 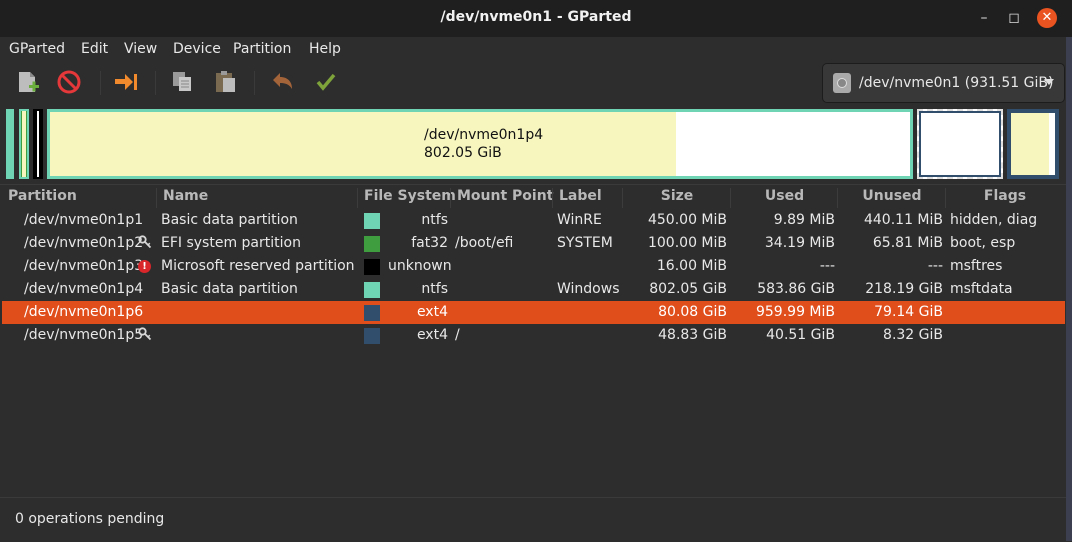 I want to click on operations-pending-text: 0 operations pending, so click(x=90, y=519).